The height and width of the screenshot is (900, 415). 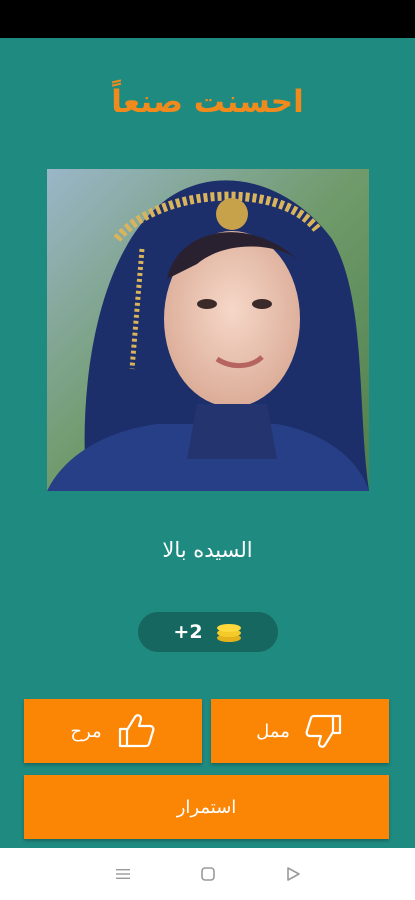 I want to click on system-nav-bar, so click(x=207, y=874).